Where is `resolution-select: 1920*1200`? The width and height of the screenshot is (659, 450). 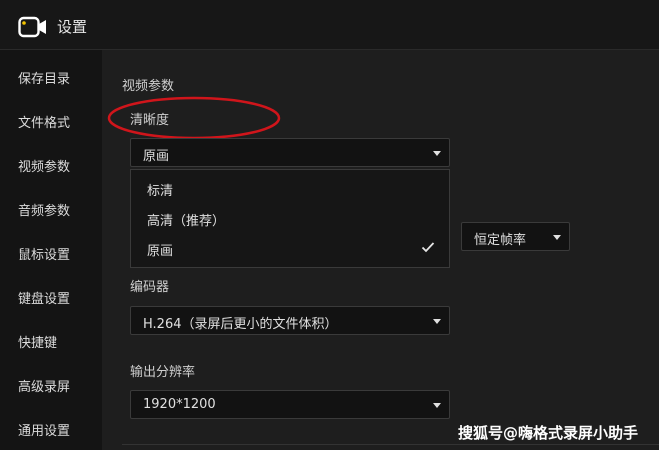
resolution-select: 1920*1200 is located at coordinates (290, 404).